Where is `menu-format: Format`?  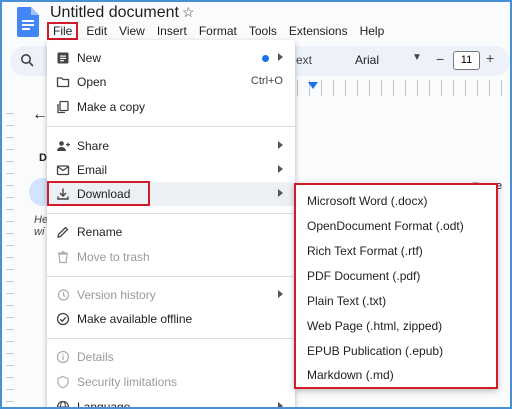 menu-format: Format is located at coordinates (218, 31).